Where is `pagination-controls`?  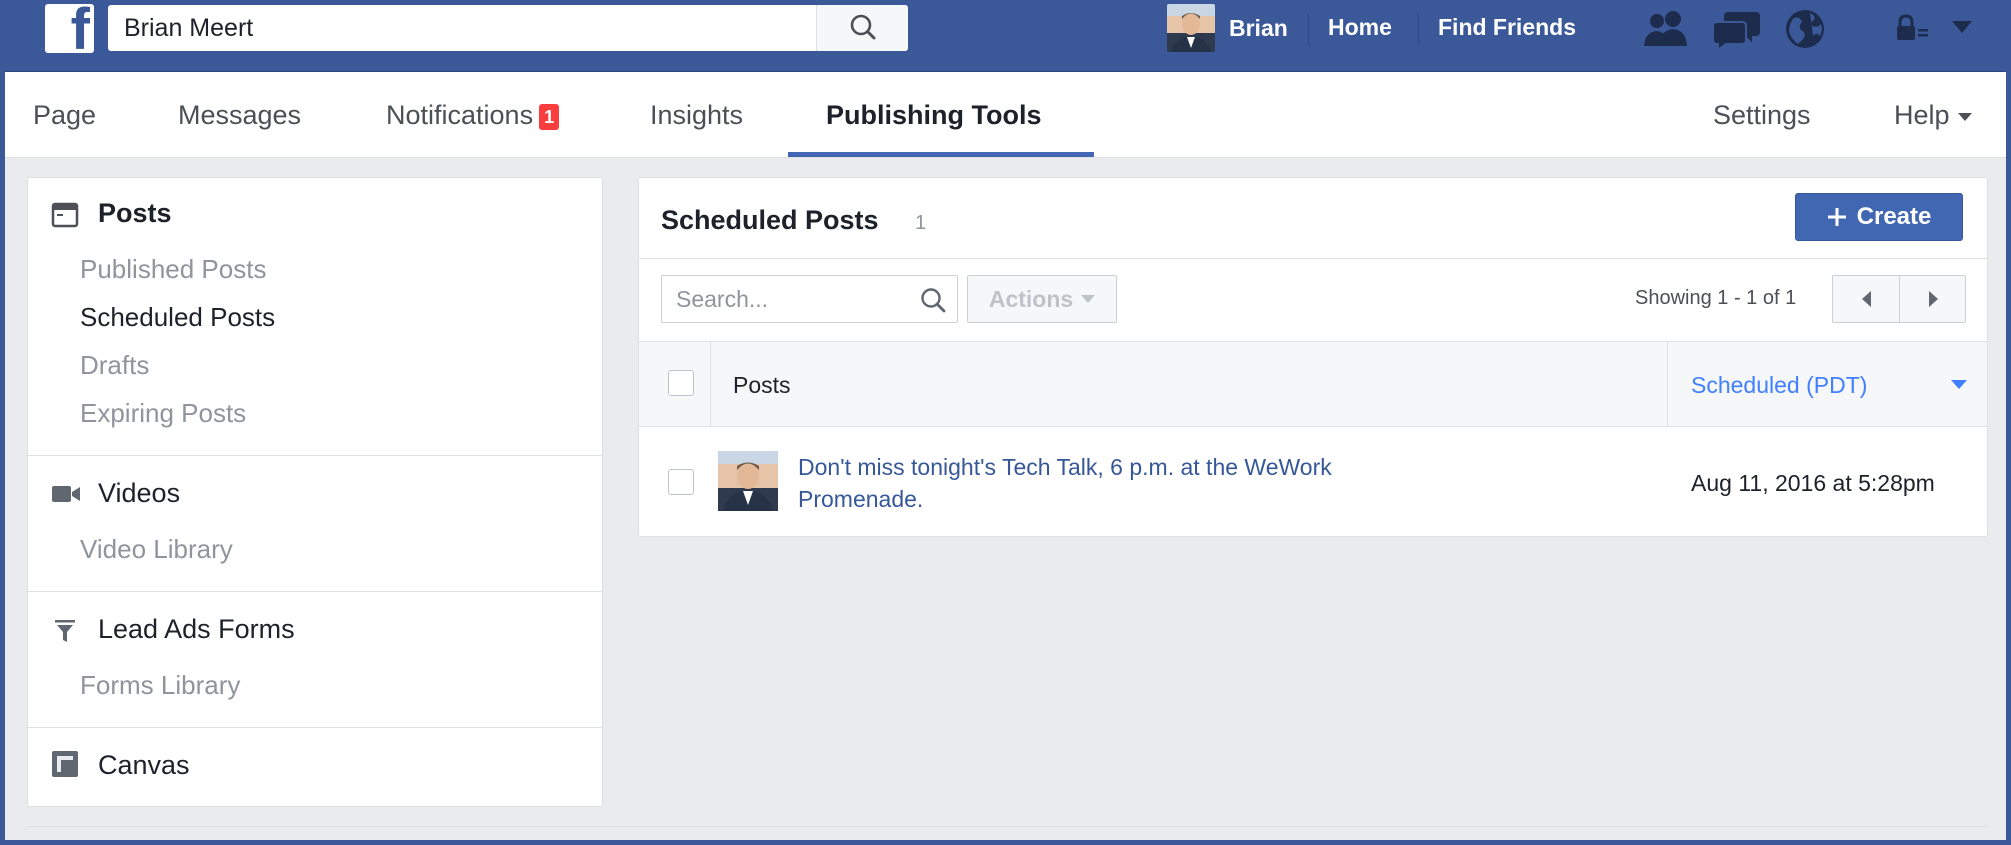 pagination-controls is located at coordinates (1899, 299).